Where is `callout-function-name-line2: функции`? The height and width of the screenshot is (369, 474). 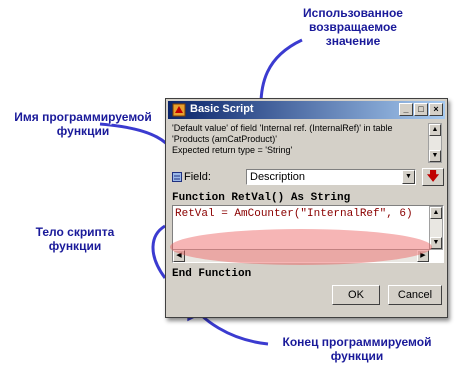 callout-function-name-line2: функции is located at coordinates (83, 131).